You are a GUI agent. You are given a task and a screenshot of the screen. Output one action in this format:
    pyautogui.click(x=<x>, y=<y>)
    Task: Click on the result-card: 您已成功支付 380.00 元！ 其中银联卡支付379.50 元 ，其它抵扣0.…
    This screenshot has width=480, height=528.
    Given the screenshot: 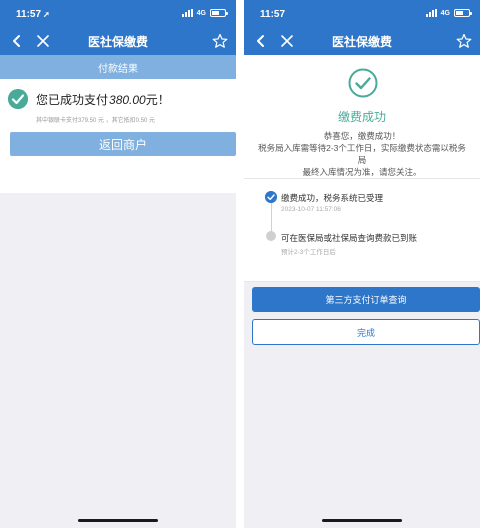 What is the action you would take?
    pyautogui.click(x=118, y=136)
    